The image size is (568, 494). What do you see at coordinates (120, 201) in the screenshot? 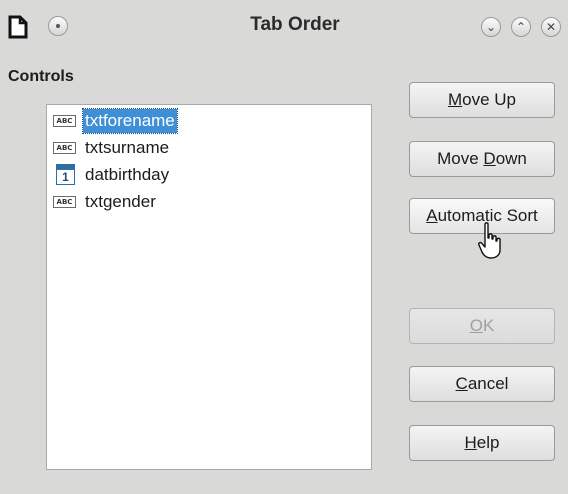
I see `list-item-label: txtgender` at bounding box center [120, 201].